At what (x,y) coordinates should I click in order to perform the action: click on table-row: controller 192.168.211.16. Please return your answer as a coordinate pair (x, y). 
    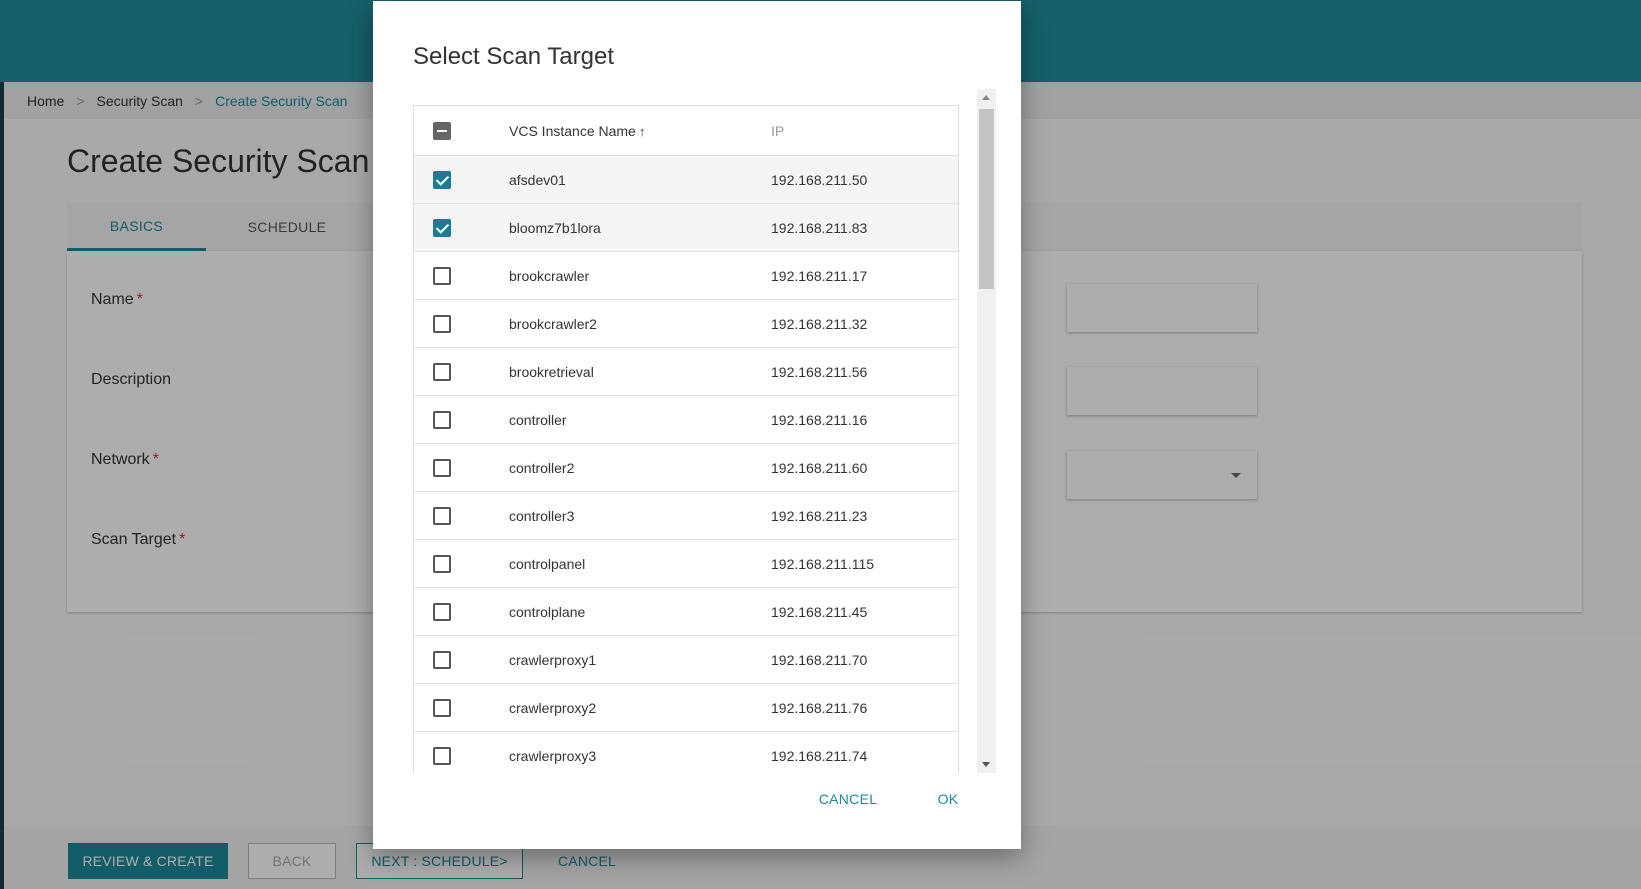
    Looking at the image, I should click on (686, 420).